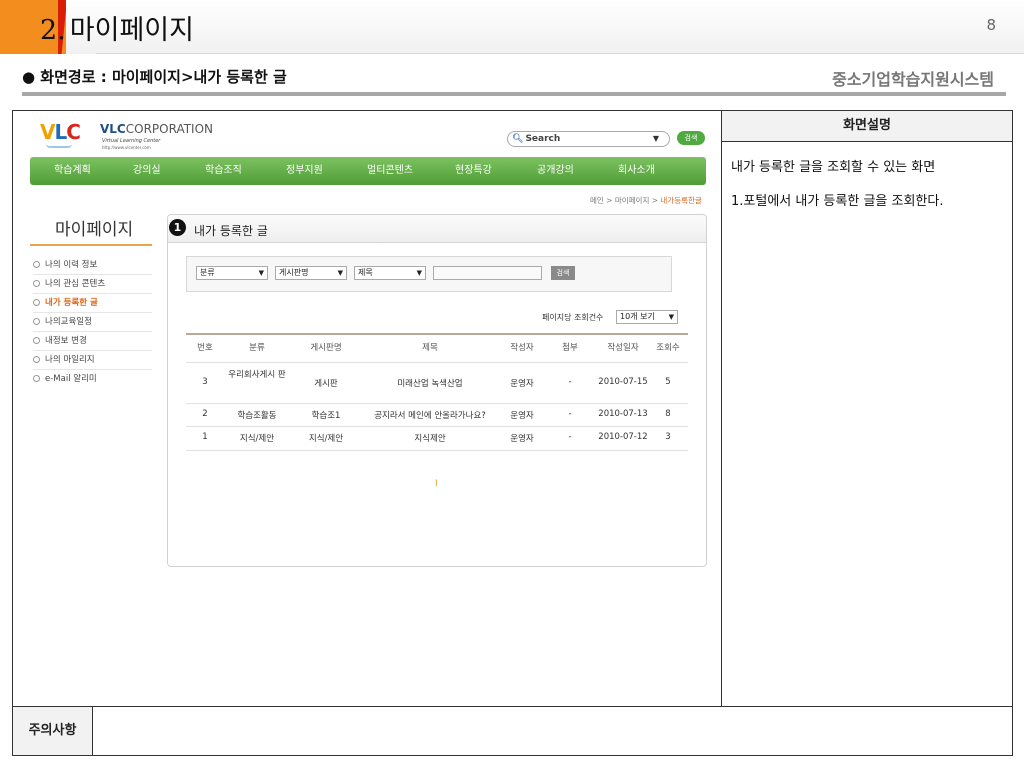 The width and height of the screenshot is (1024, 768). Describe the element at coordinates (522, 348) in the screenshot. I see `column-header-author: 작성자` at that location.